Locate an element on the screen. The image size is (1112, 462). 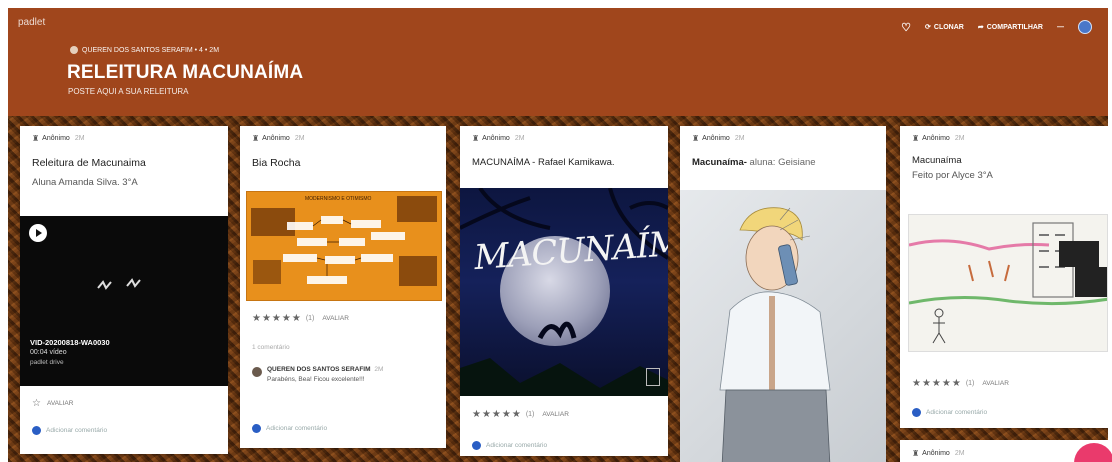
rate-button: ☆ AVALIAR is located at coordinates (52, 403).